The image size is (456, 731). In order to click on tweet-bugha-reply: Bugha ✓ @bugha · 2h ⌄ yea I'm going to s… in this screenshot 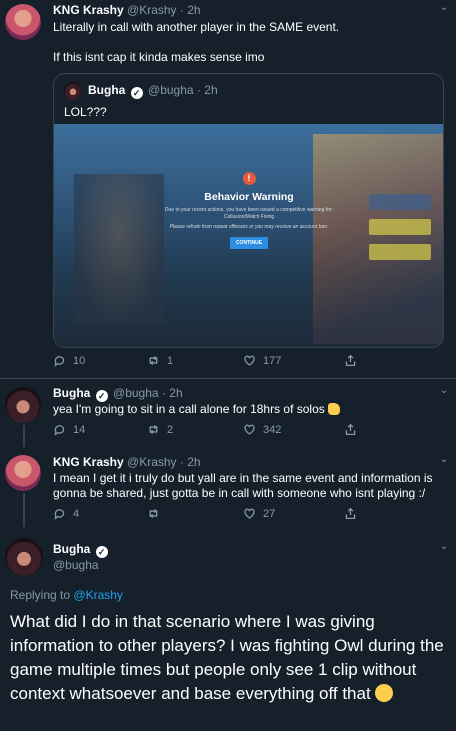, I will do `click(228, 413)`.